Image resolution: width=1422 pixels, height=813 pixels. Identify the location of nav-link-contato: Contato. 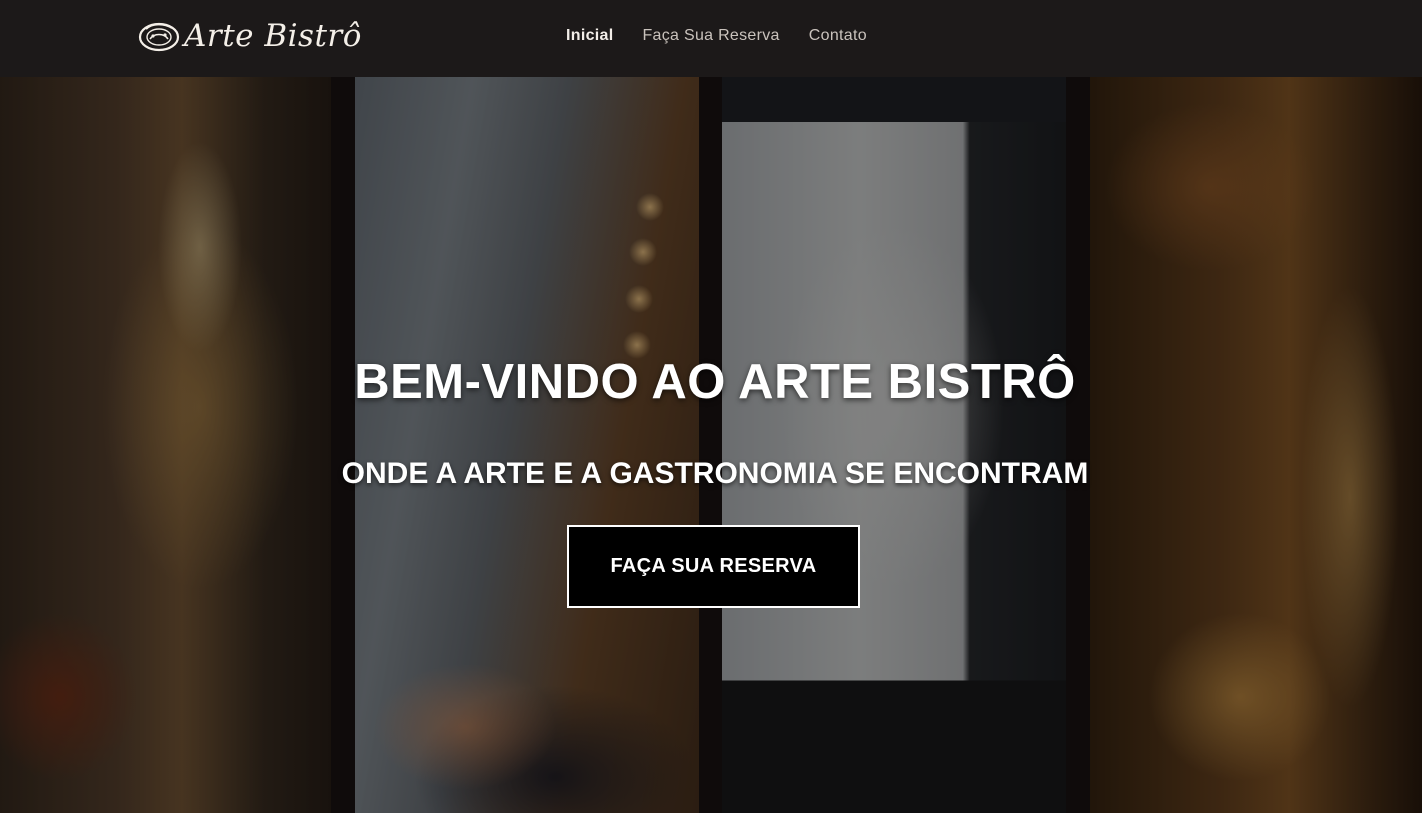
(838, 36).